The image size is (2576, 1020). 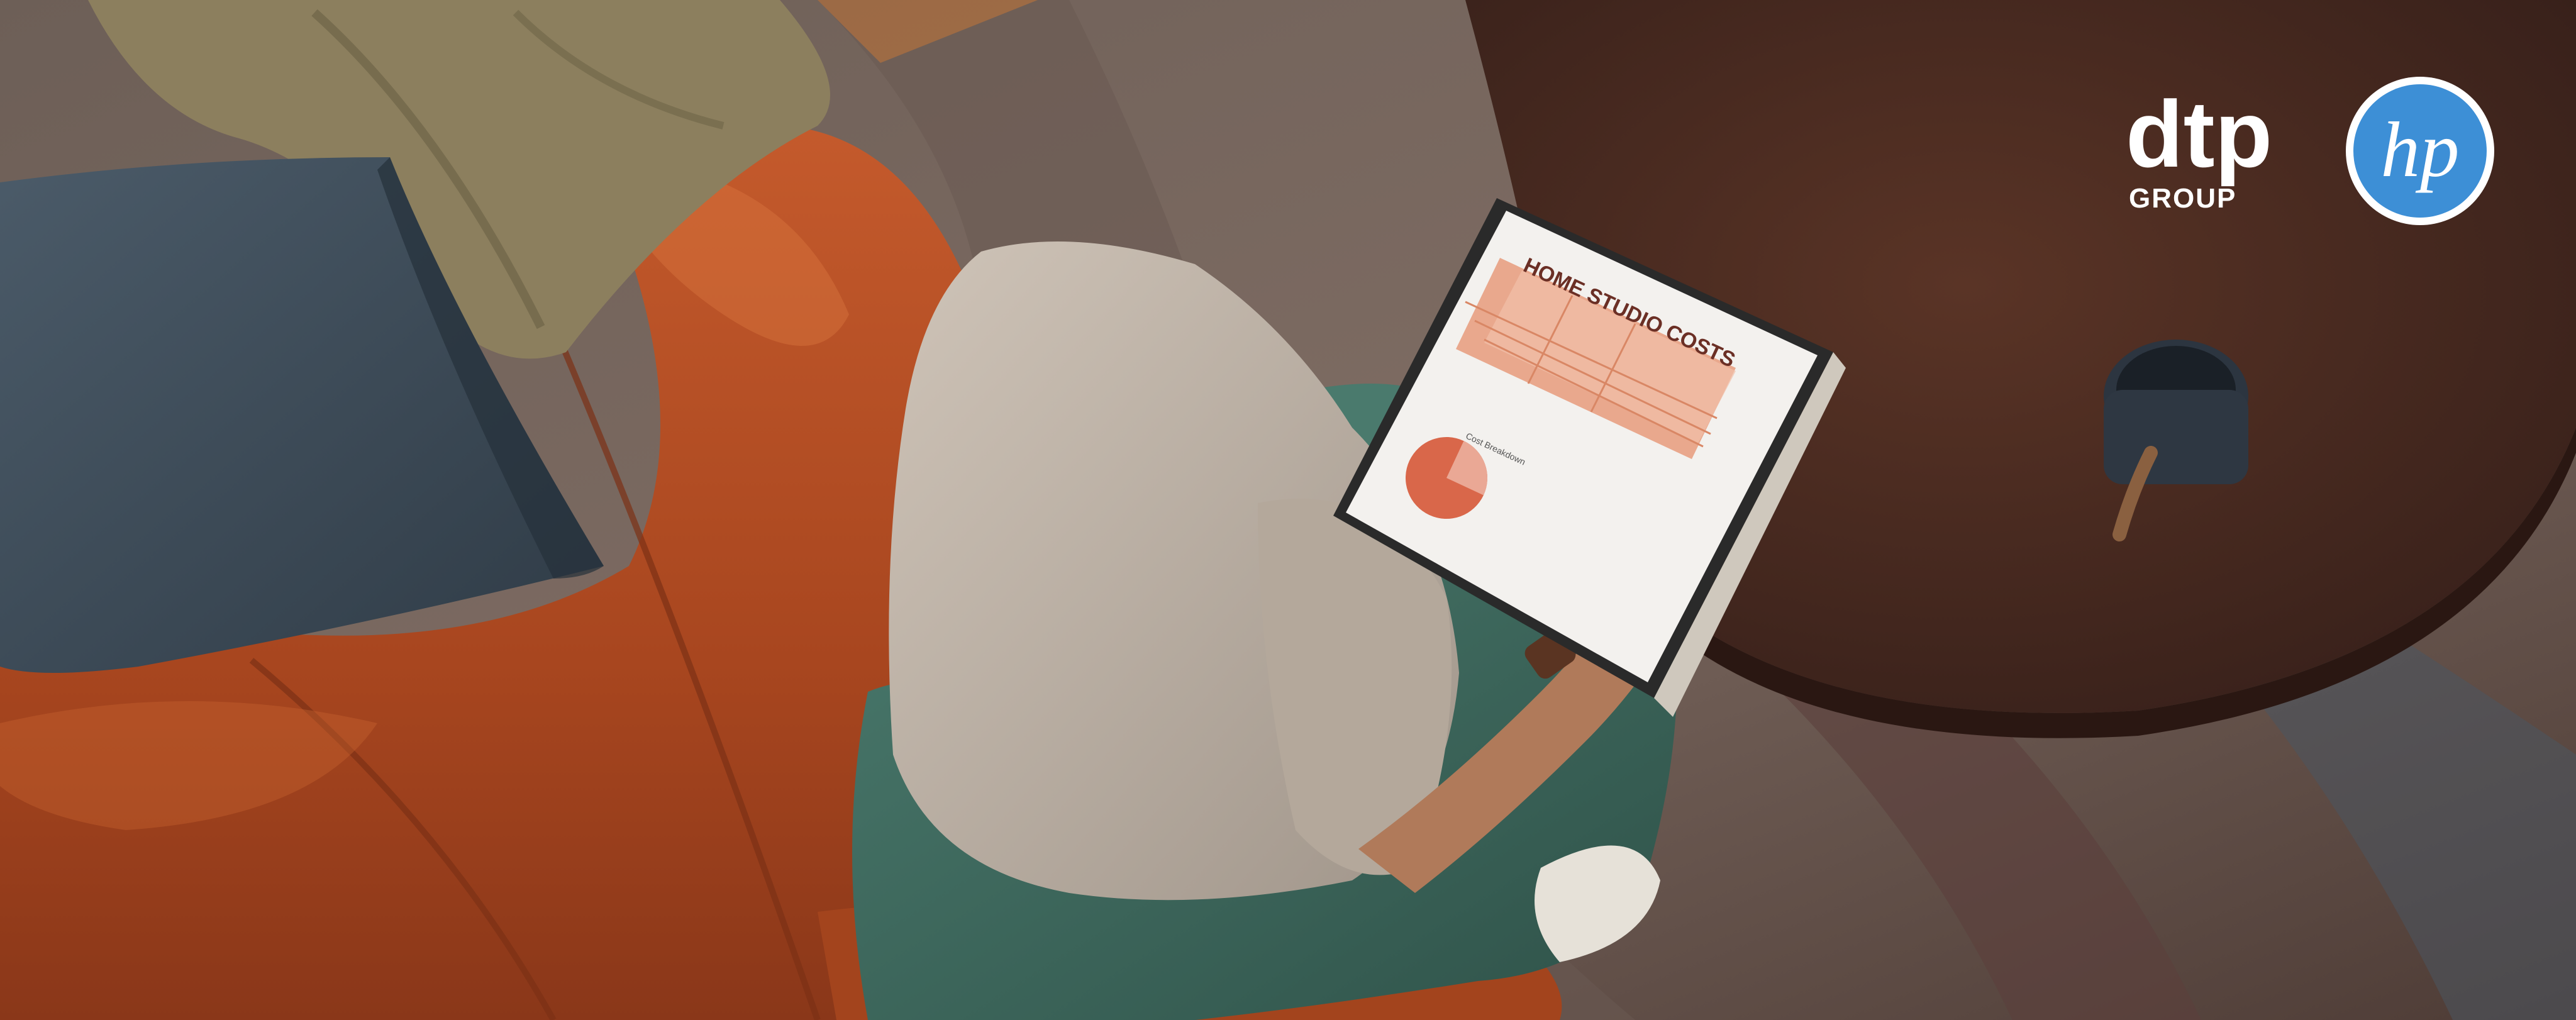 I want to click on hp-wordmark: hp, so click(x=2420, y=150).